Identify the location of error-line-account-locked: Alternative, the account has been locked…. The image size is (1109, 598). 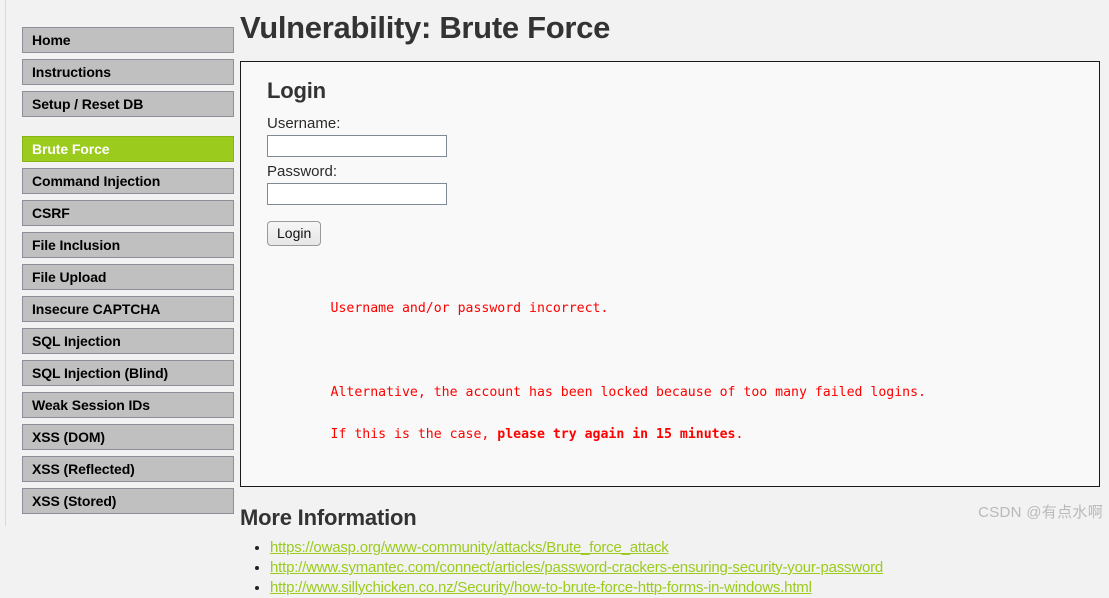
(628, 392).